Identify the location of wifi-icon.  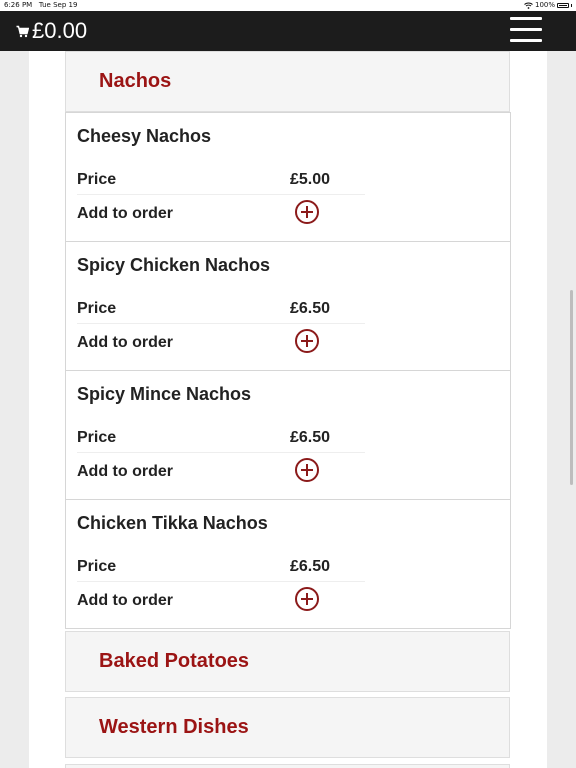
(528, 5).